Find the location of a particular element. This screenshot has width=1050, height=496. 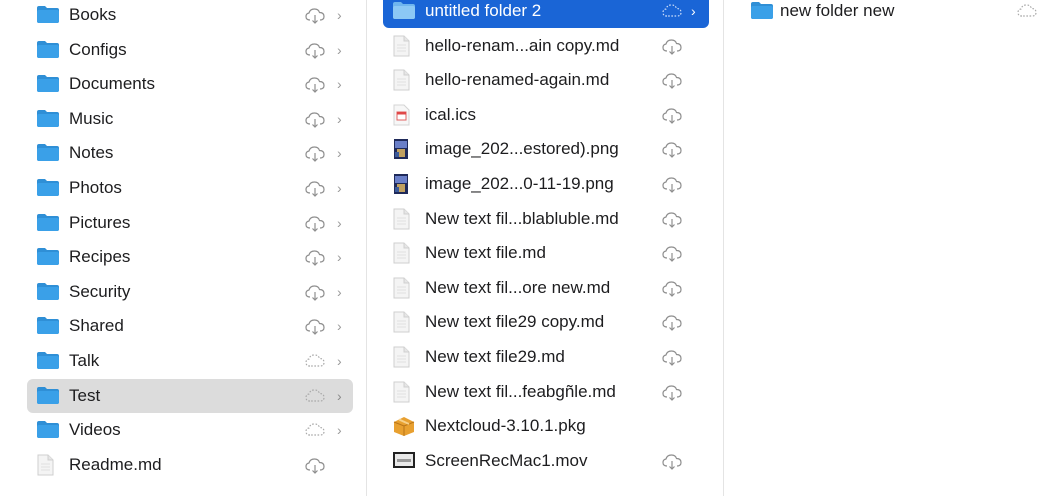

file-row: New text file29 copy.md is located at coordinates (546, 322).